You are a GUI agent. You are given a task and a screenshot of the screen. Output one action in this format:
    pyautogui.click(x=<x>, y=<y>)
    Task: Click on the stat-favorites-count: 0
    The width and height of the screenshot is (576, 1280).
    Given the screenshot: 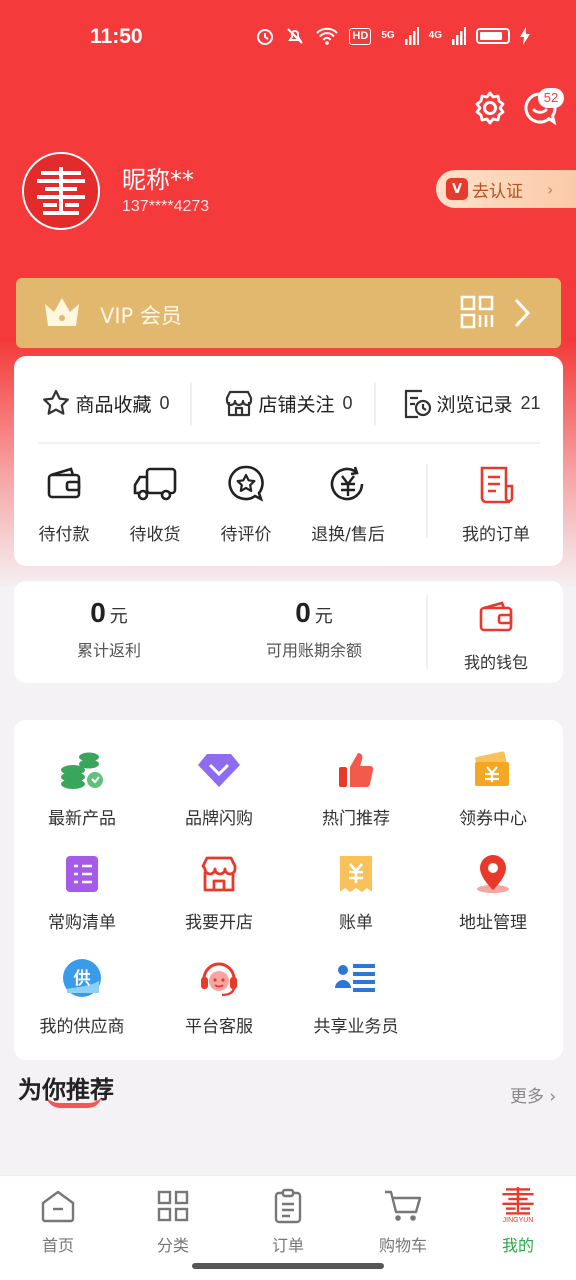 What is the action you would take?
    pyautogui.click(x=164, y=402)
    